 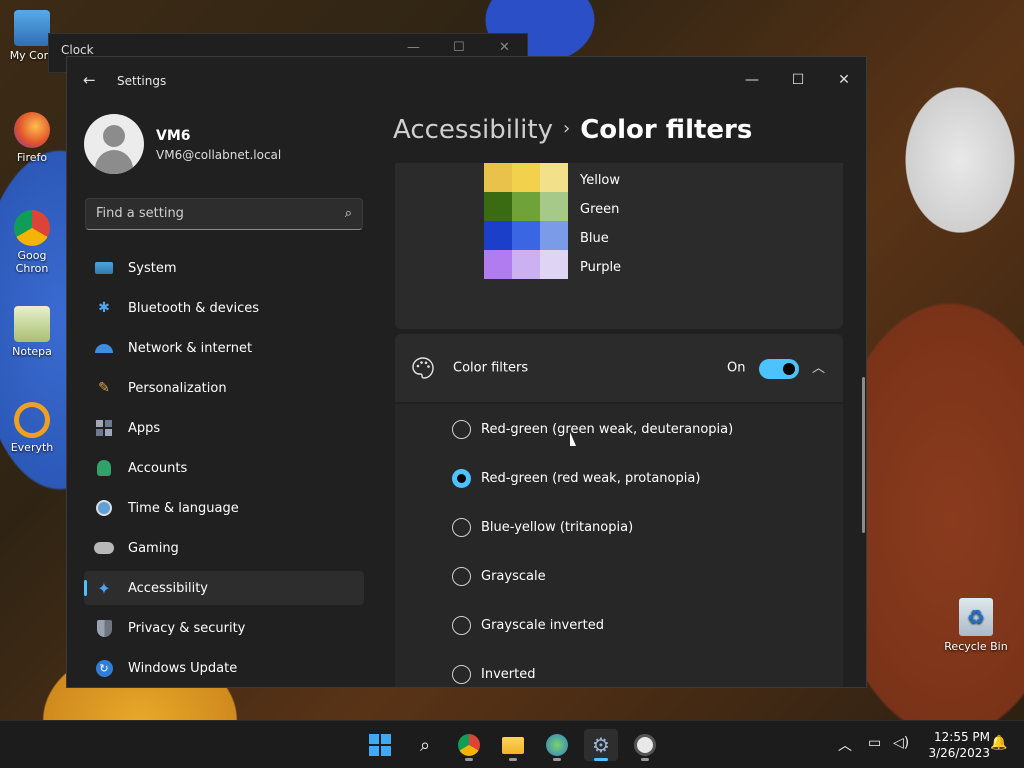 I want to click on notepad-icon, so click(x=32, y=324).